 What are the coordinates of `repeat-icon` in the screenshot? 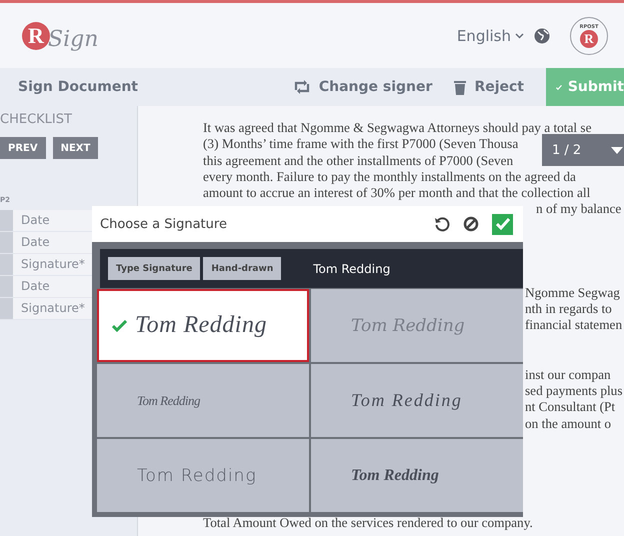 It's located at (301, 87).